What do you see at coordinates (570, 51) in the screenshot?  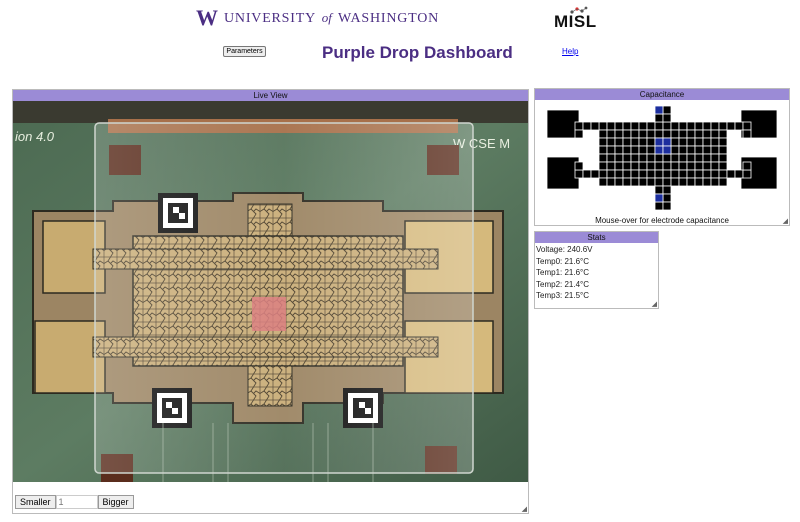 I see `help-link: Help` at bounding box center [570, 51].